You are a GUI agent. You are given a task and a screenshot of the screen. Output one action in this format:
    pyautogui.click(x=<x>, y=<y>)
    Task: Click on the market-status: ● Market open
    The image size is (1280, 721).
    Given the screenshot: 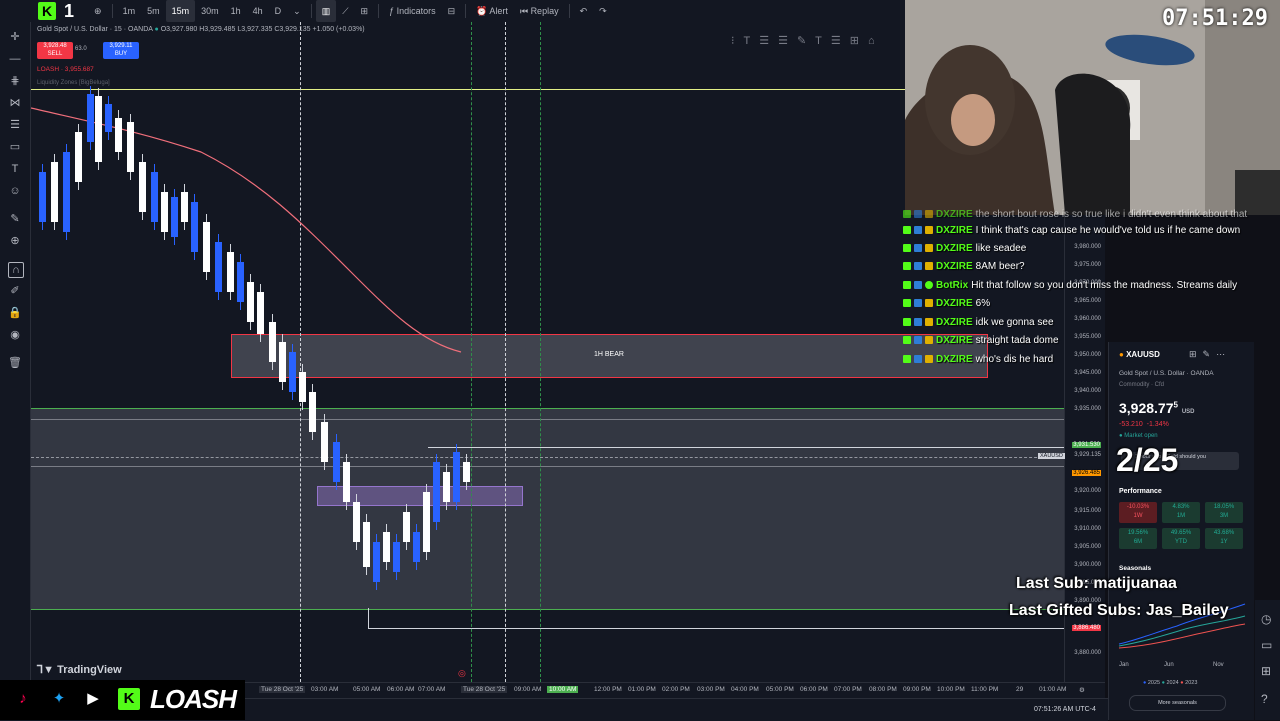 What is the action you would take?
    pyautogui.click(x=1138, y=436)
    